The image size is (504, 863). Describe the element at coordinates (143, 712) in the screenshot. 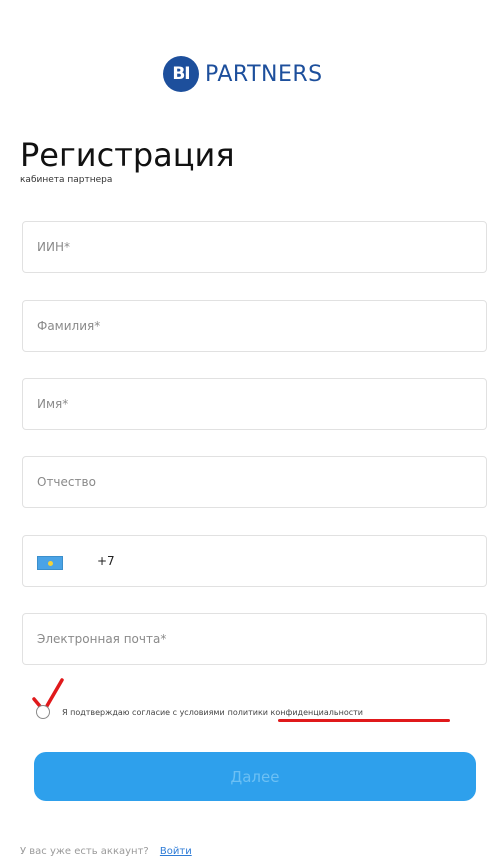

I see `consent-text: Я подтверждаю согласие с условиями` at that location.